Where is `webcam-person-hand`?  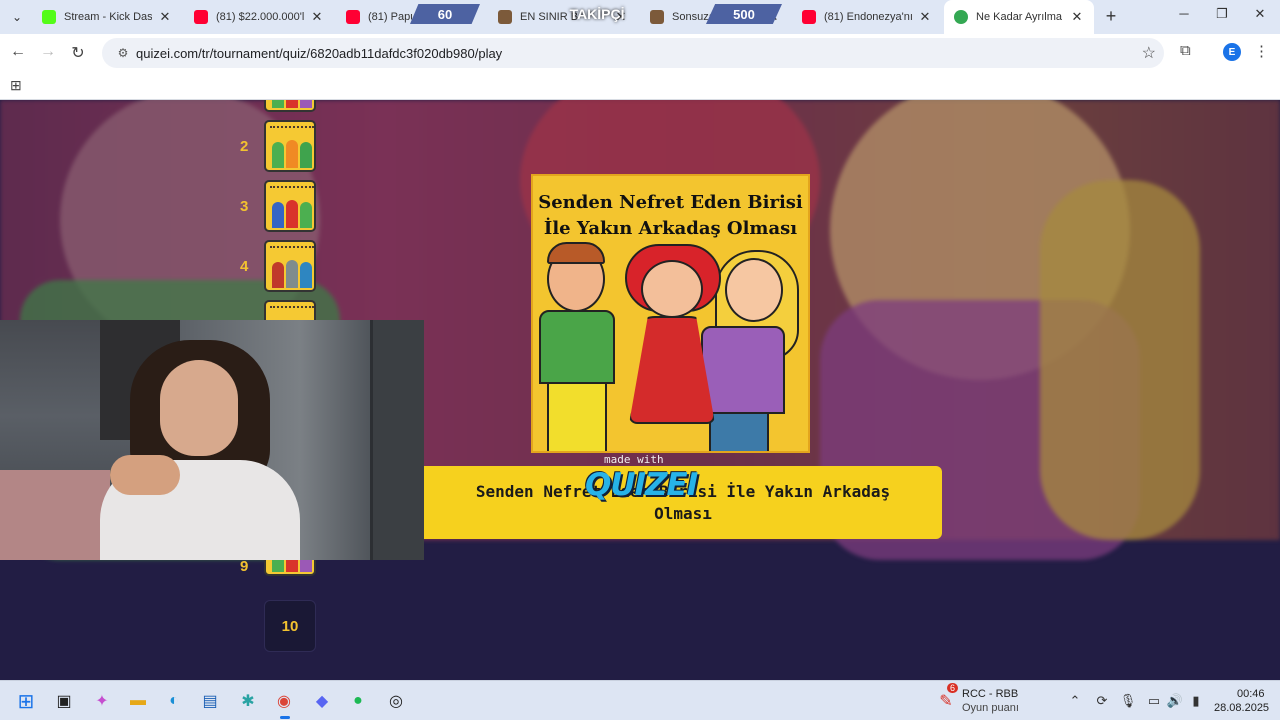
webcam-person-hand is located at coordinates (145, 475).